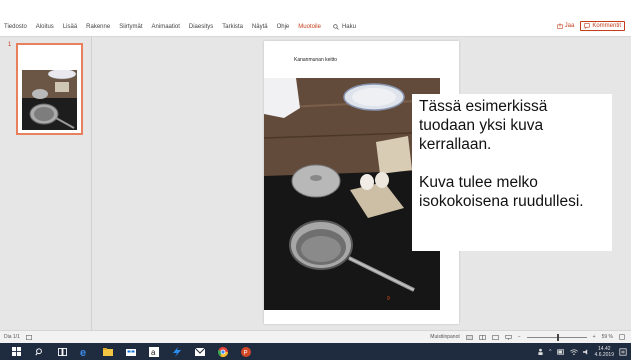 The width and height of the screenshot is (631, 360). I want to click on tab-home: Aloitus, so click(45, 27).